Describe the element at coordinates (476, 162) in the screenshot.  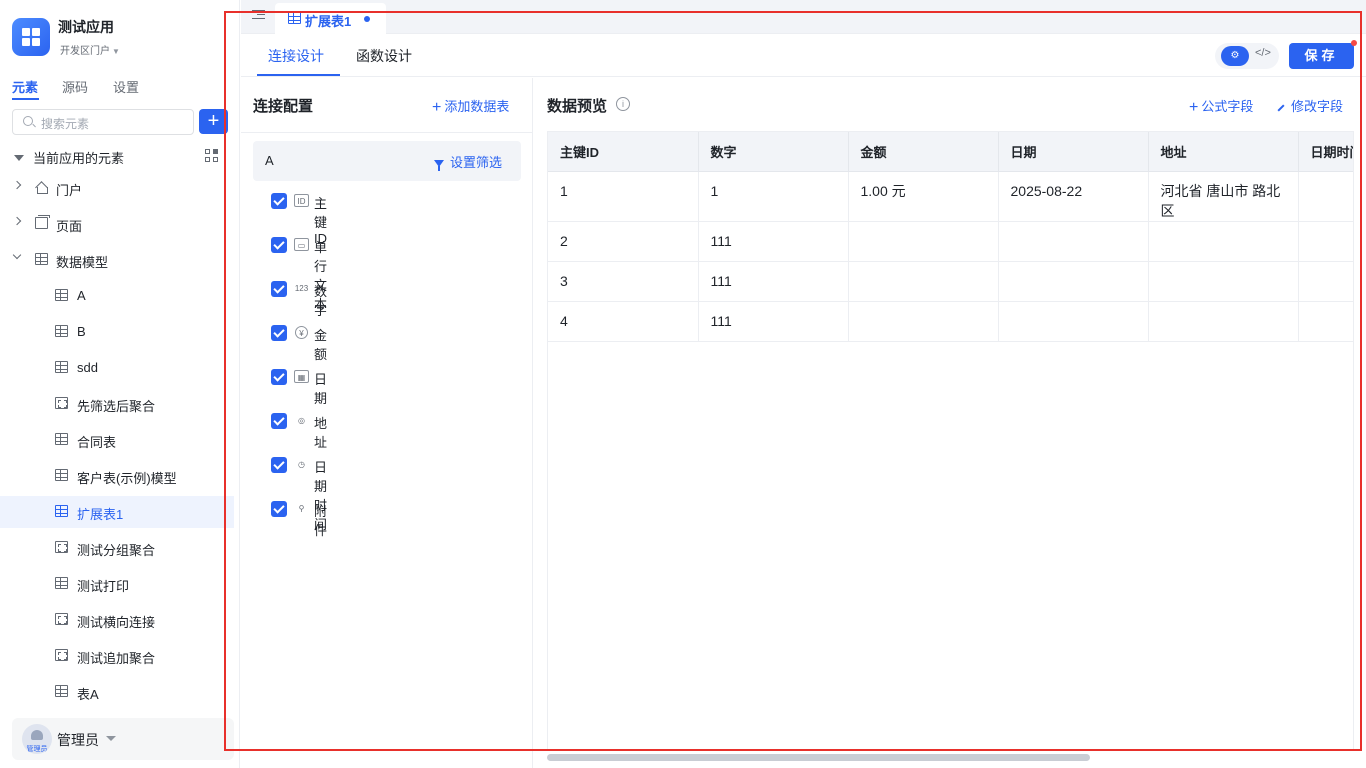
I see `set-filter-label: 设置筛选` at that location.